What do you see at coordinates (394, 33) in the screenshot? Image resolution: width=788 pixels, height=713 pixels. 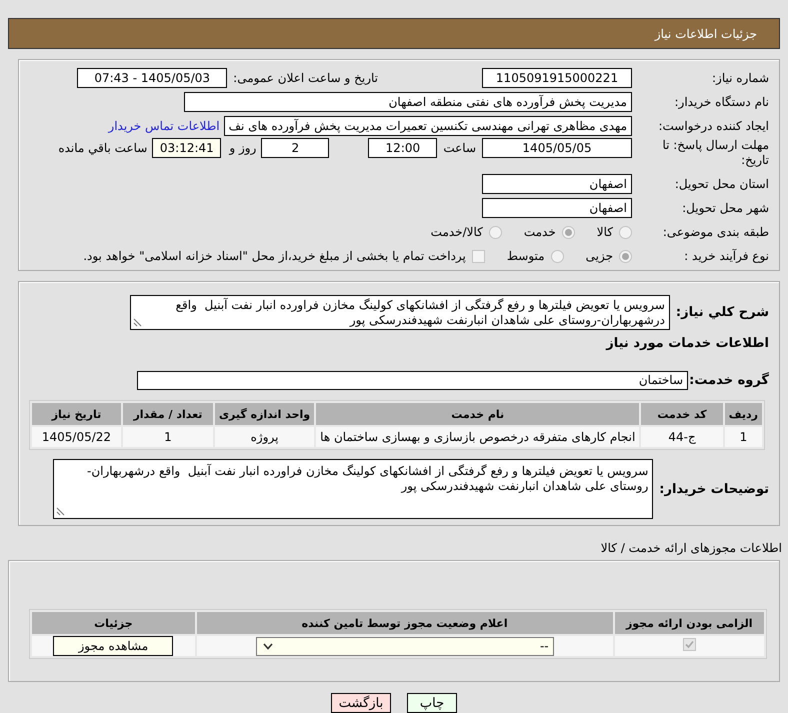 I see `page-title: جزئیات اطلاعات نیاز` at bounding box center [394, 33].